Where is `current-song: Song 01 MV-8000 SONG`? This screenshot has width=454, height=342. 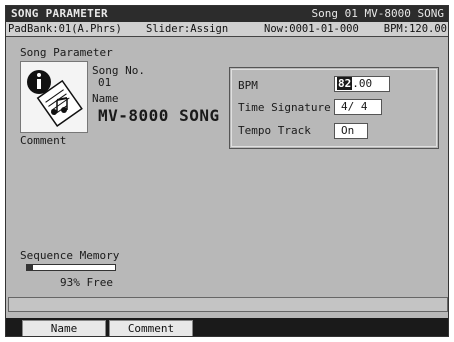
current-song: Song 01 MV-8000 SONG is located at coordinates (377, 13).